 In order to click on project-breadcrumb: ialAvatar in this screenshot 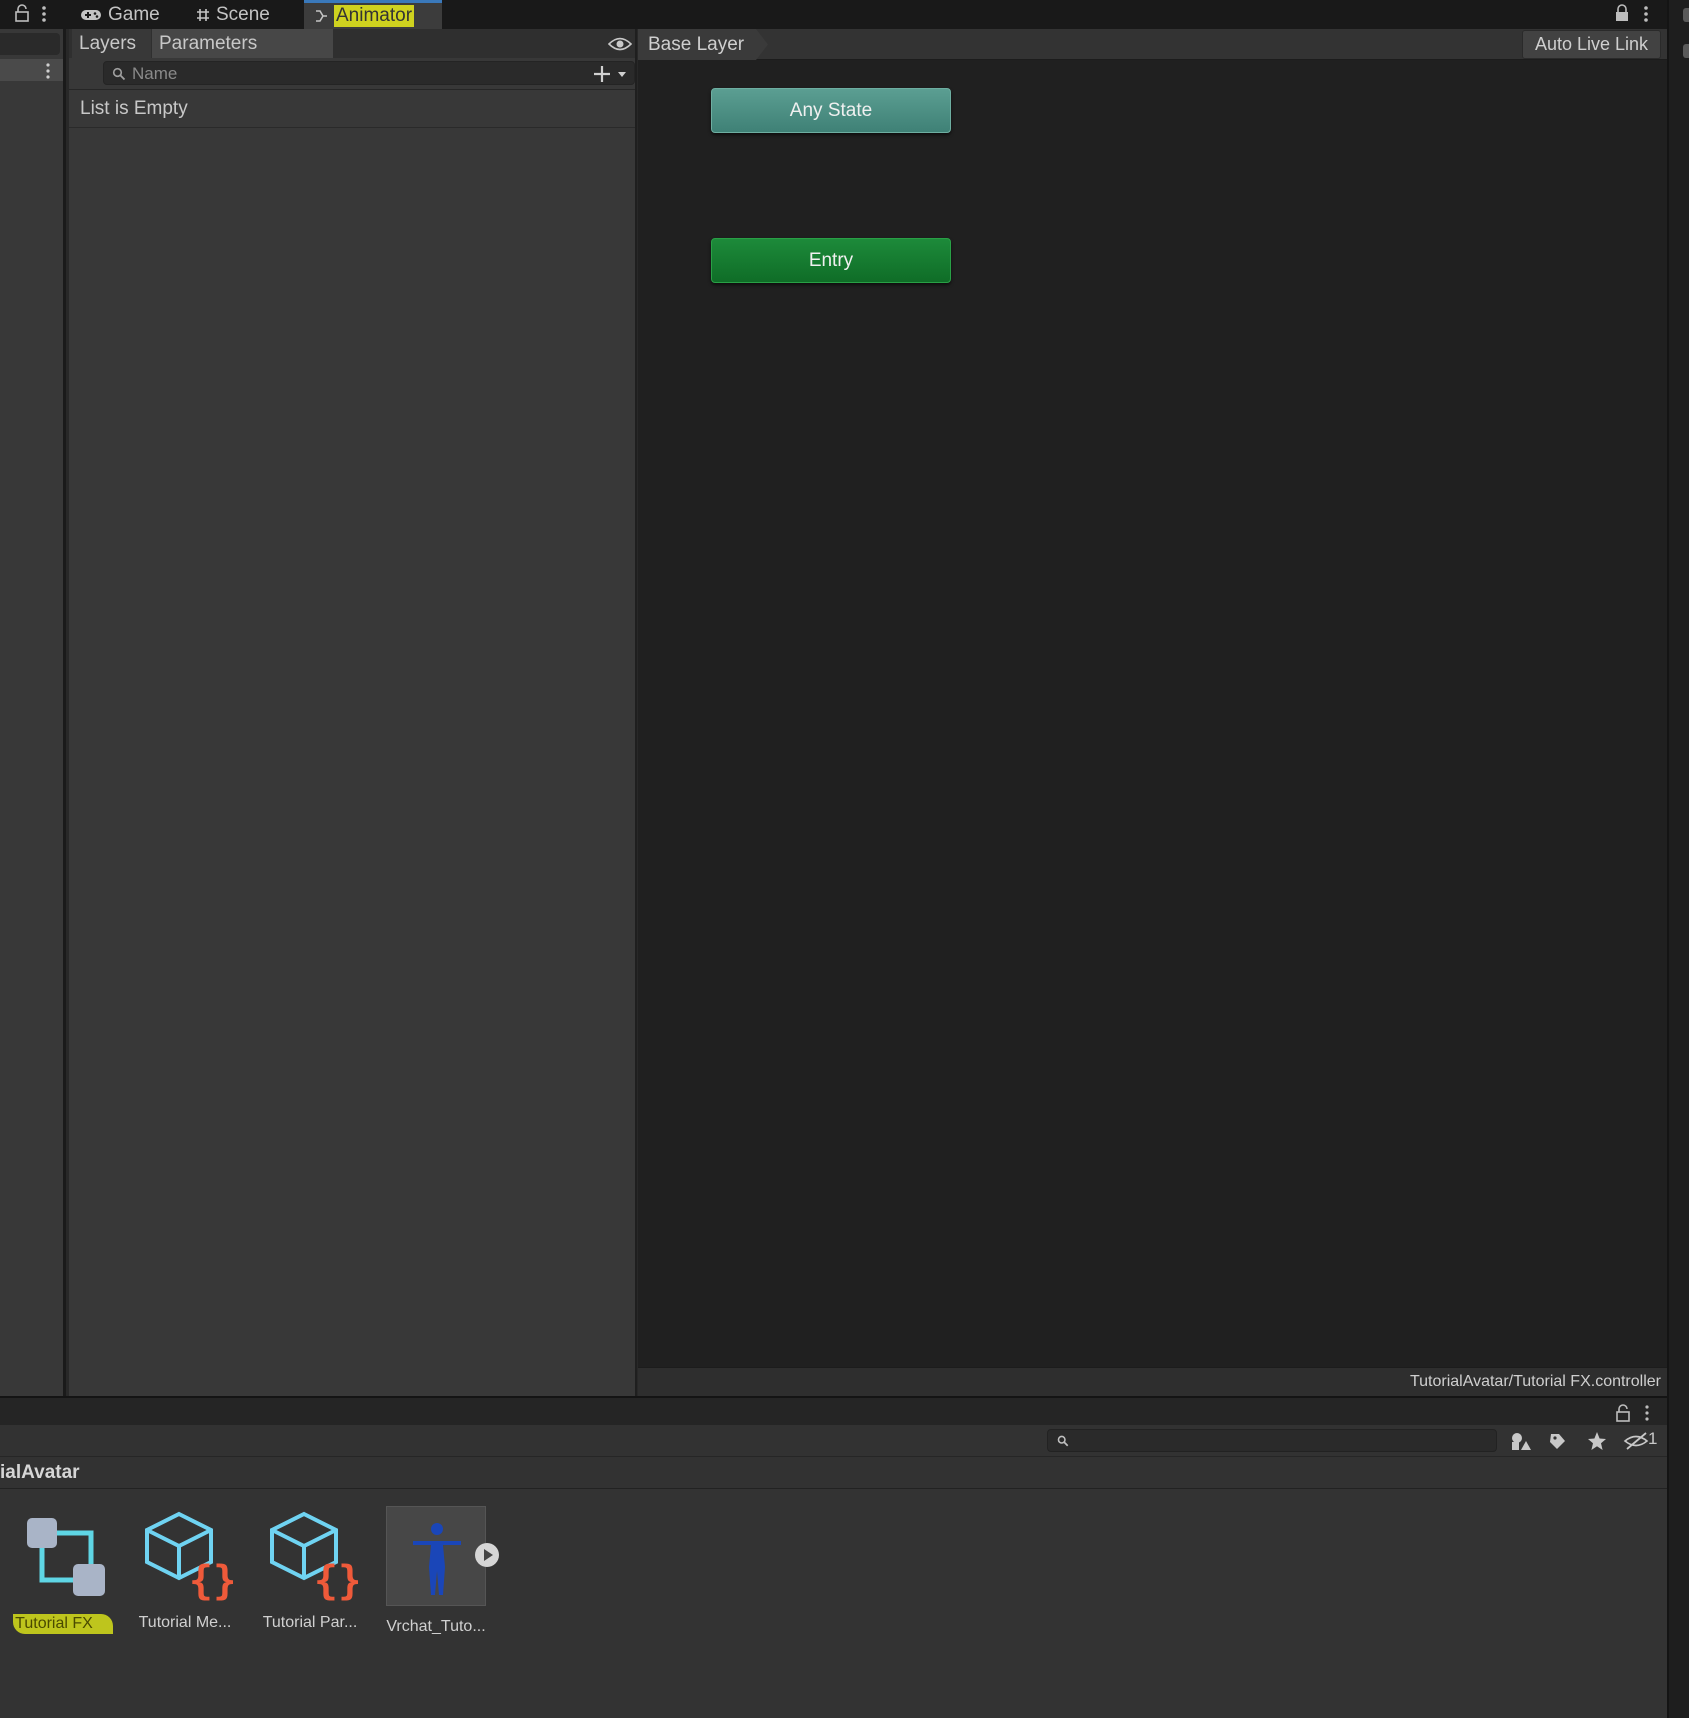, I will do `click(833, 1473)`.